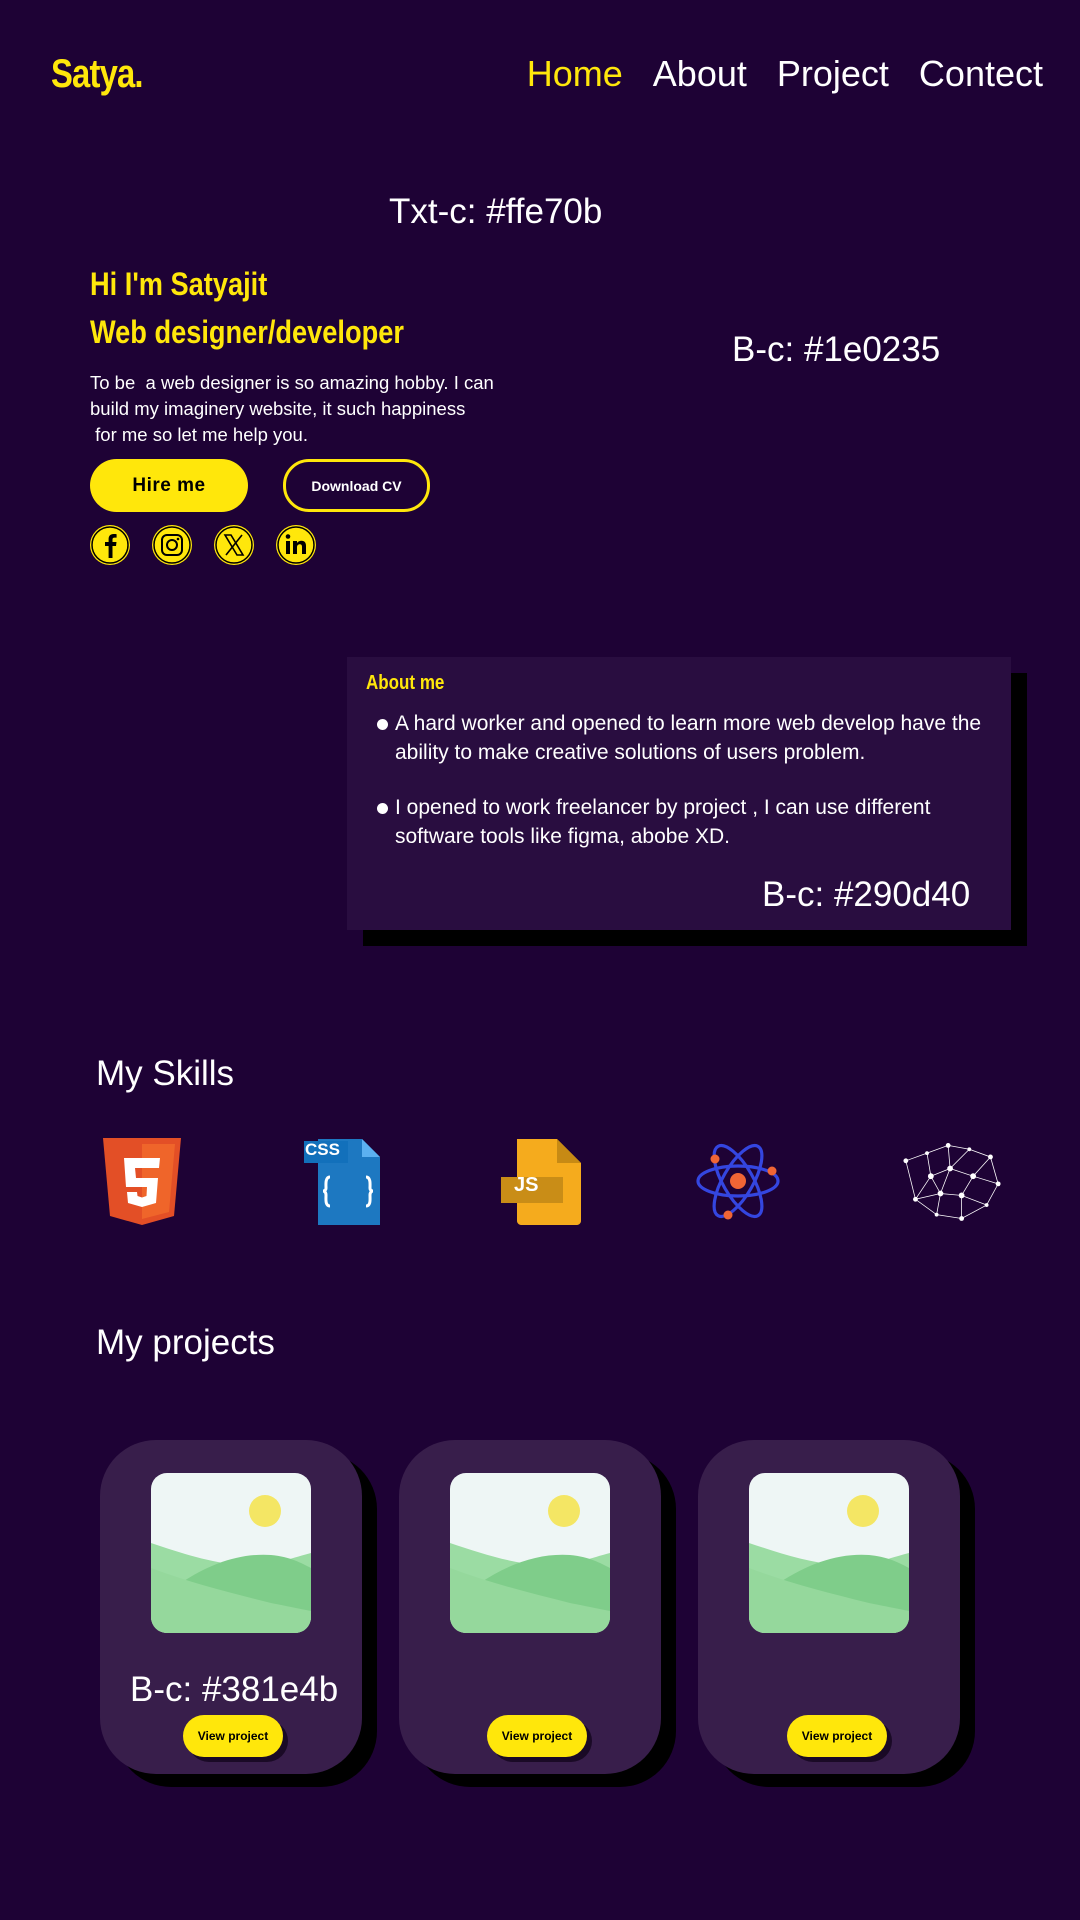 The width and height of the screenshot is (1080, 1920). What do you see at coordinates (185, 1342) in the screenshot?
I see `projects-title: My projects` at bounding box center [185, 1342].